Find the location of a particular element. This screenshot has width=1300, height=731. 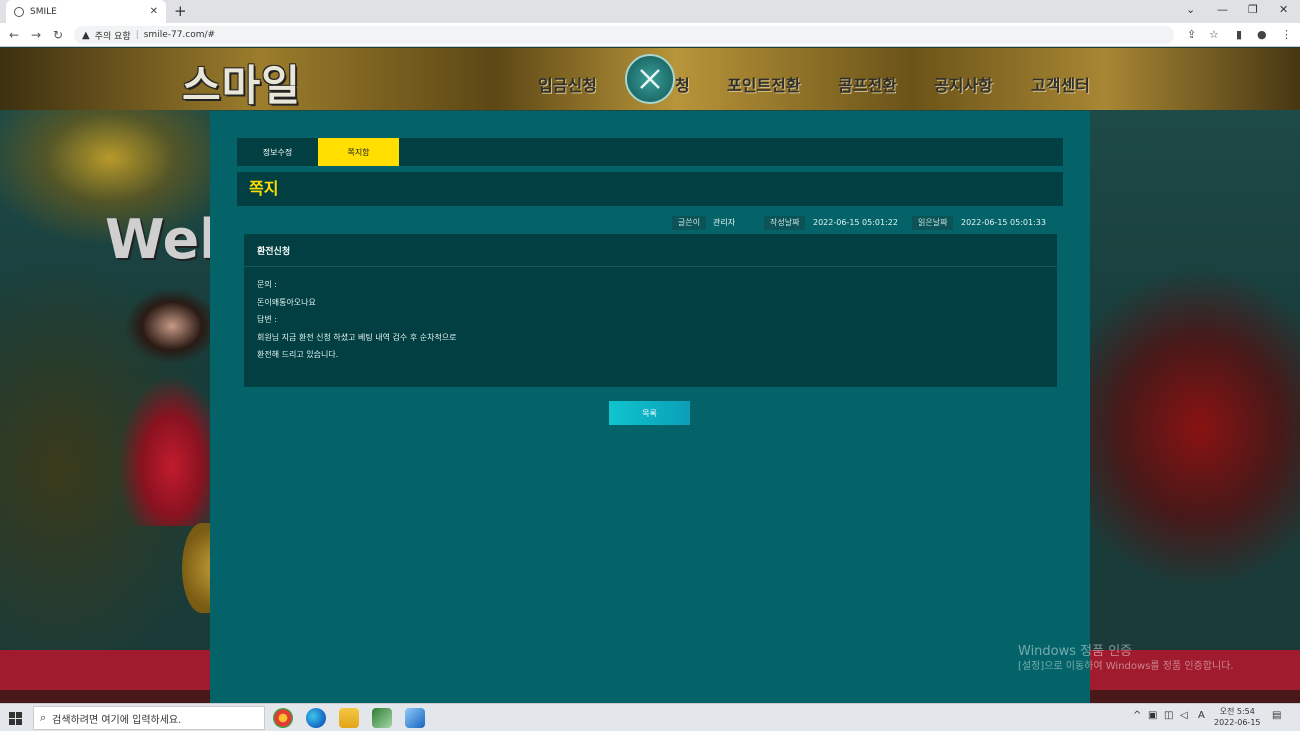

file-explorer-icon is located at coordinates (349, 718).